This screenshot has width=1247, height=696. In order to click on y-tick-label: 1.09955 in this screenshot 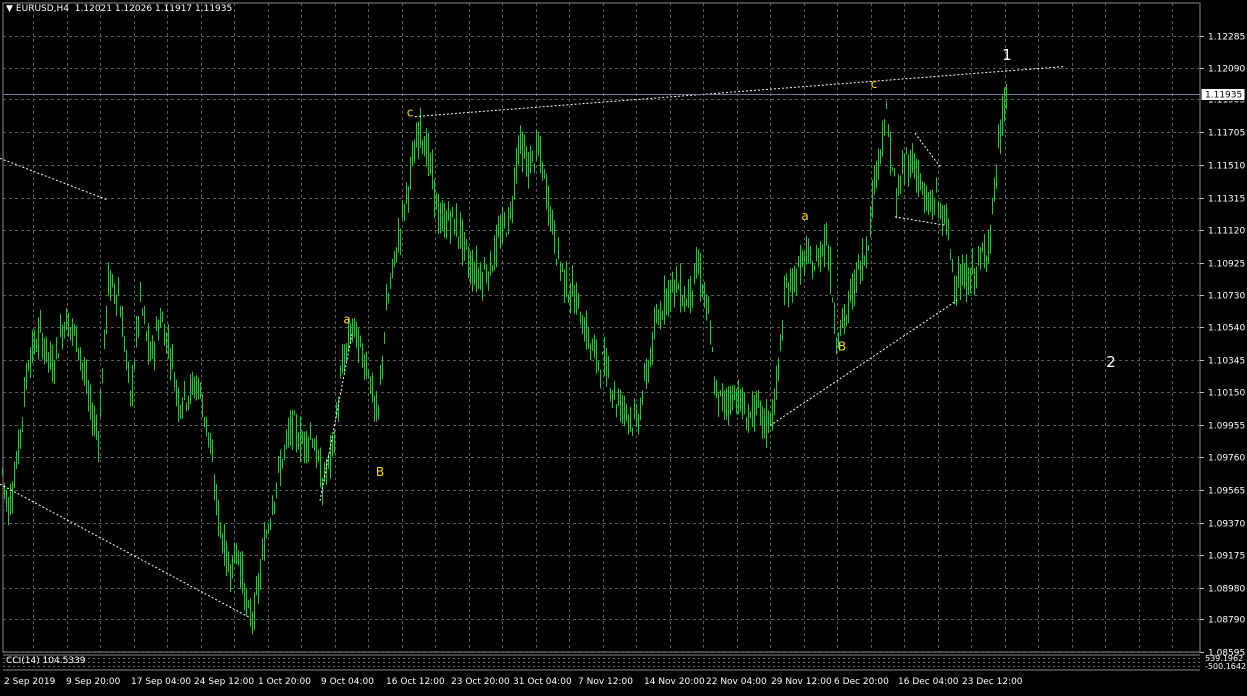, I will do `click(1226, 427)`.